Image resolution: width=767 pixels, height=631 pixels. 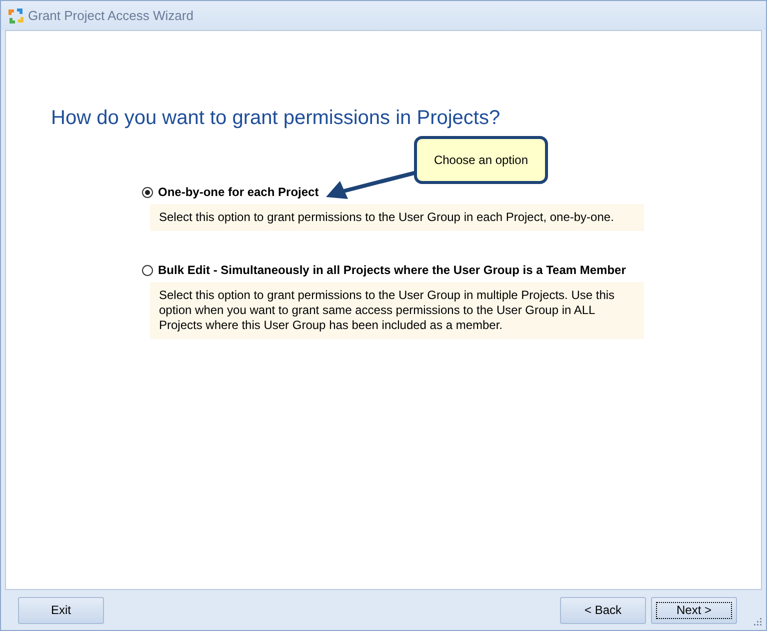 I want to click on radio-option: One-by-one for each Project, so click(x=393, y=192).